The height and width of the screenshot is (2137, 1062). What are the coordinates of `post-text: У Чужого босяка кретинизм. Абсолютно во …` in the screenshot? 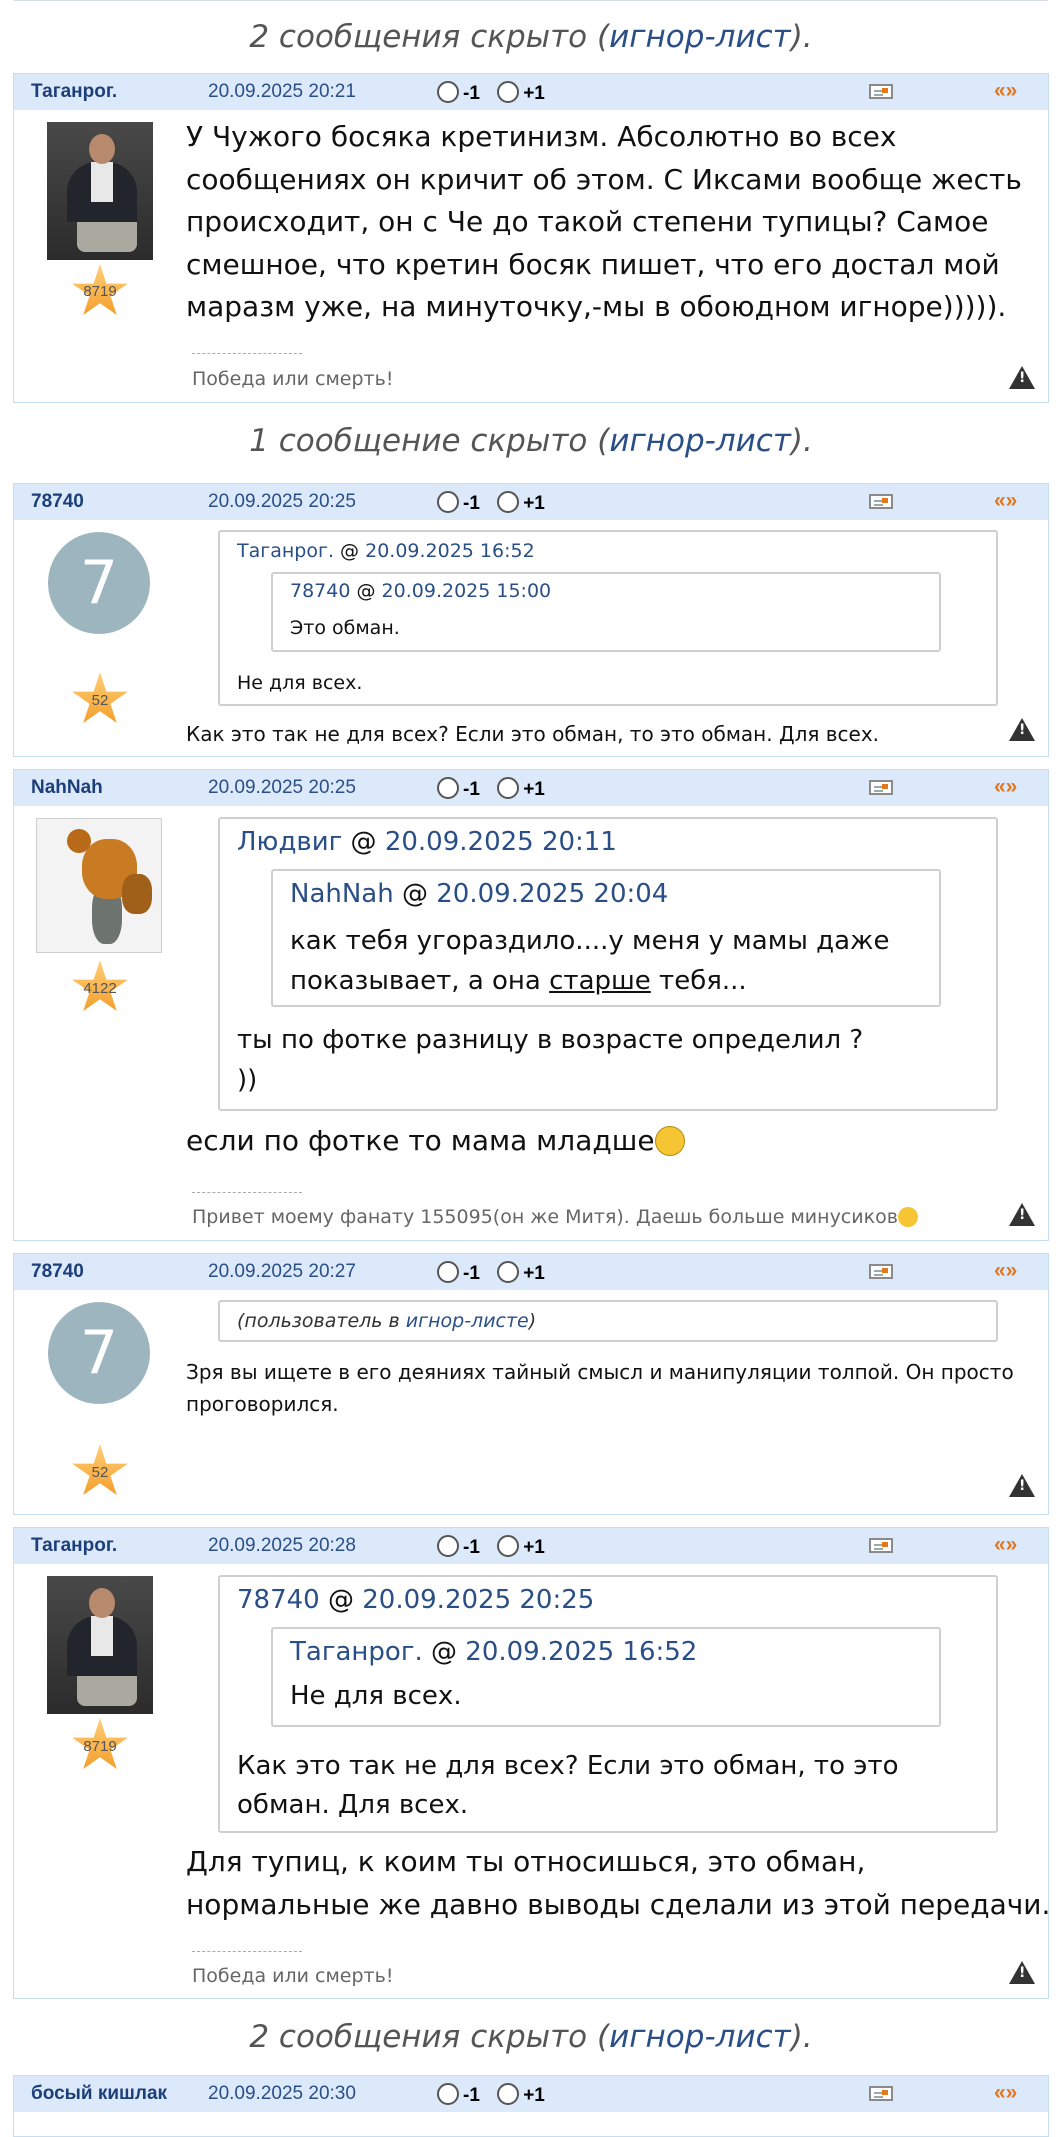 It's located at (604, 221).